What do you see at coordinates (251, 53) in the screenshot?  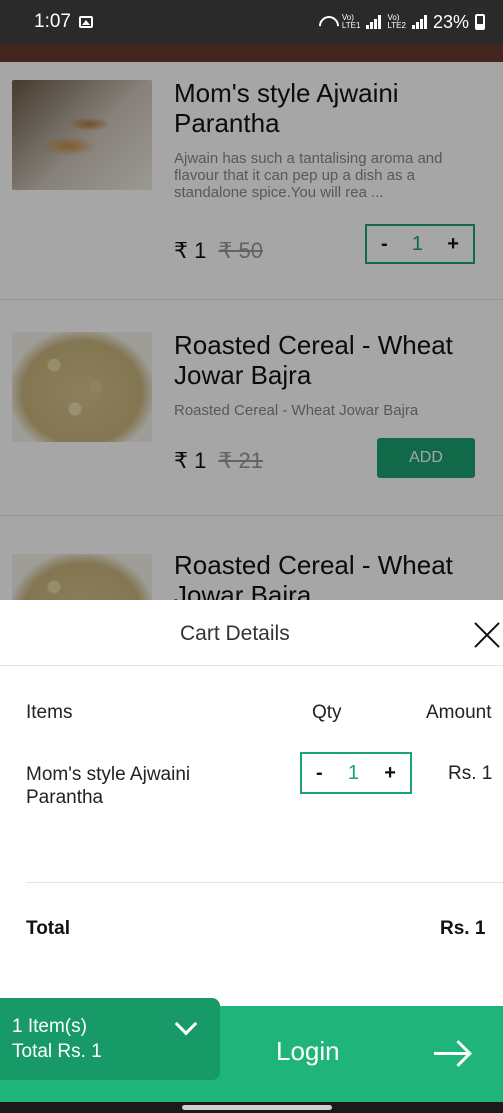 I see `header-strip` at bounding box center [251, 53].